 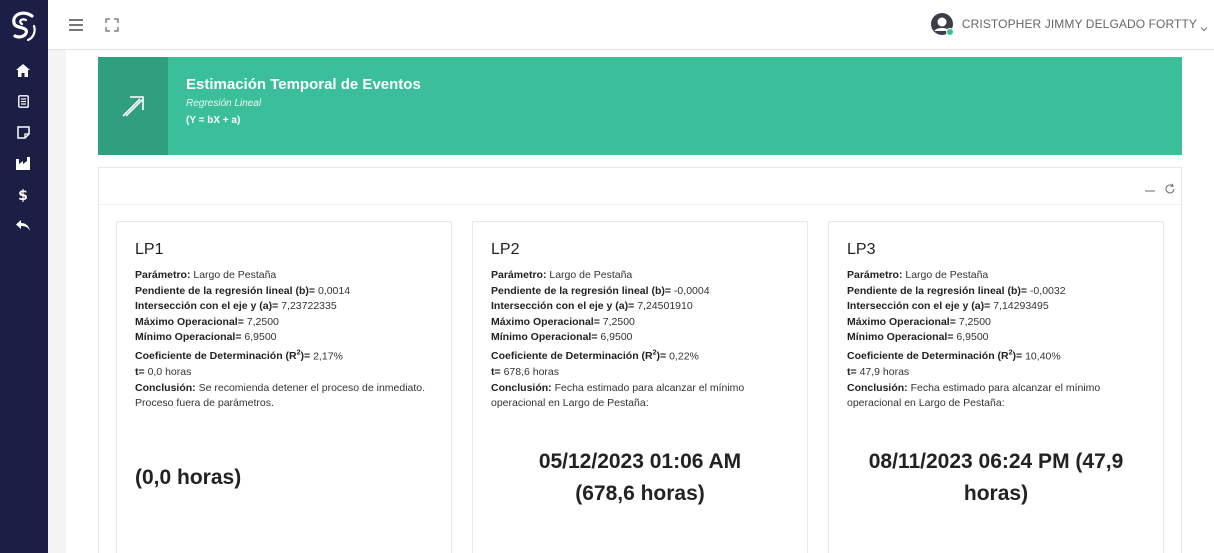 I want to click on card-title: LP1, so click(x=149, y=249).